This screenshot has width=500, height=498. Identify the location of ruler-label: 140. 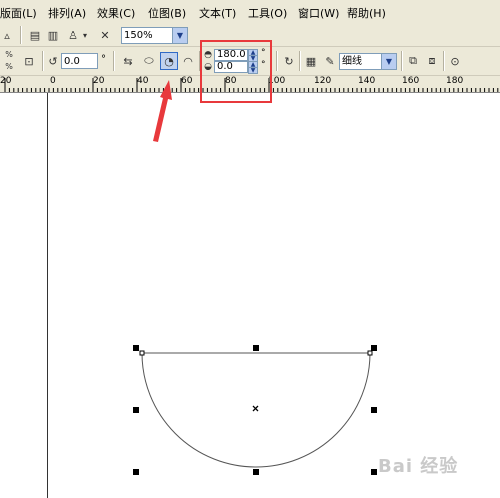
(367, 81).